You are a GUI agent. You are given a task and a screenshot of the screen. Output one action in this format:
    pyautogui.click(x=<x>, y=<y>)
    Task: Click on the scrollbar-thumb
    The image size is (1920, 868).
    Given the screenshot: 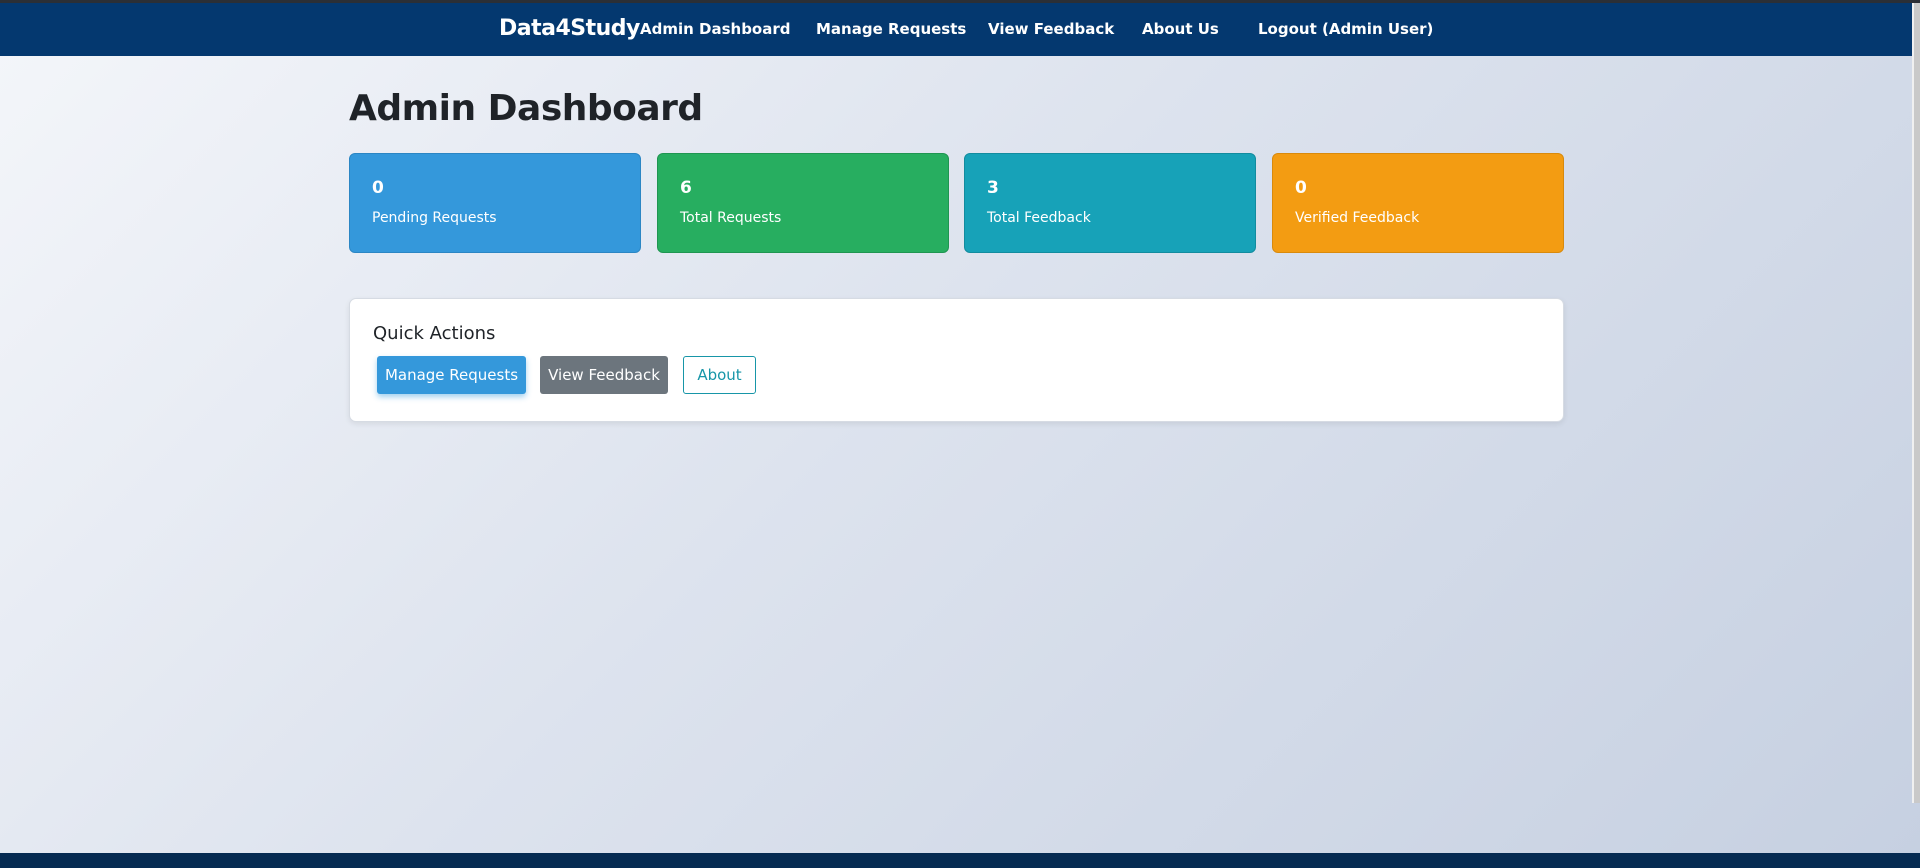 What is the action you would take?
    pyautogui.click(x=1917, y=403)
    